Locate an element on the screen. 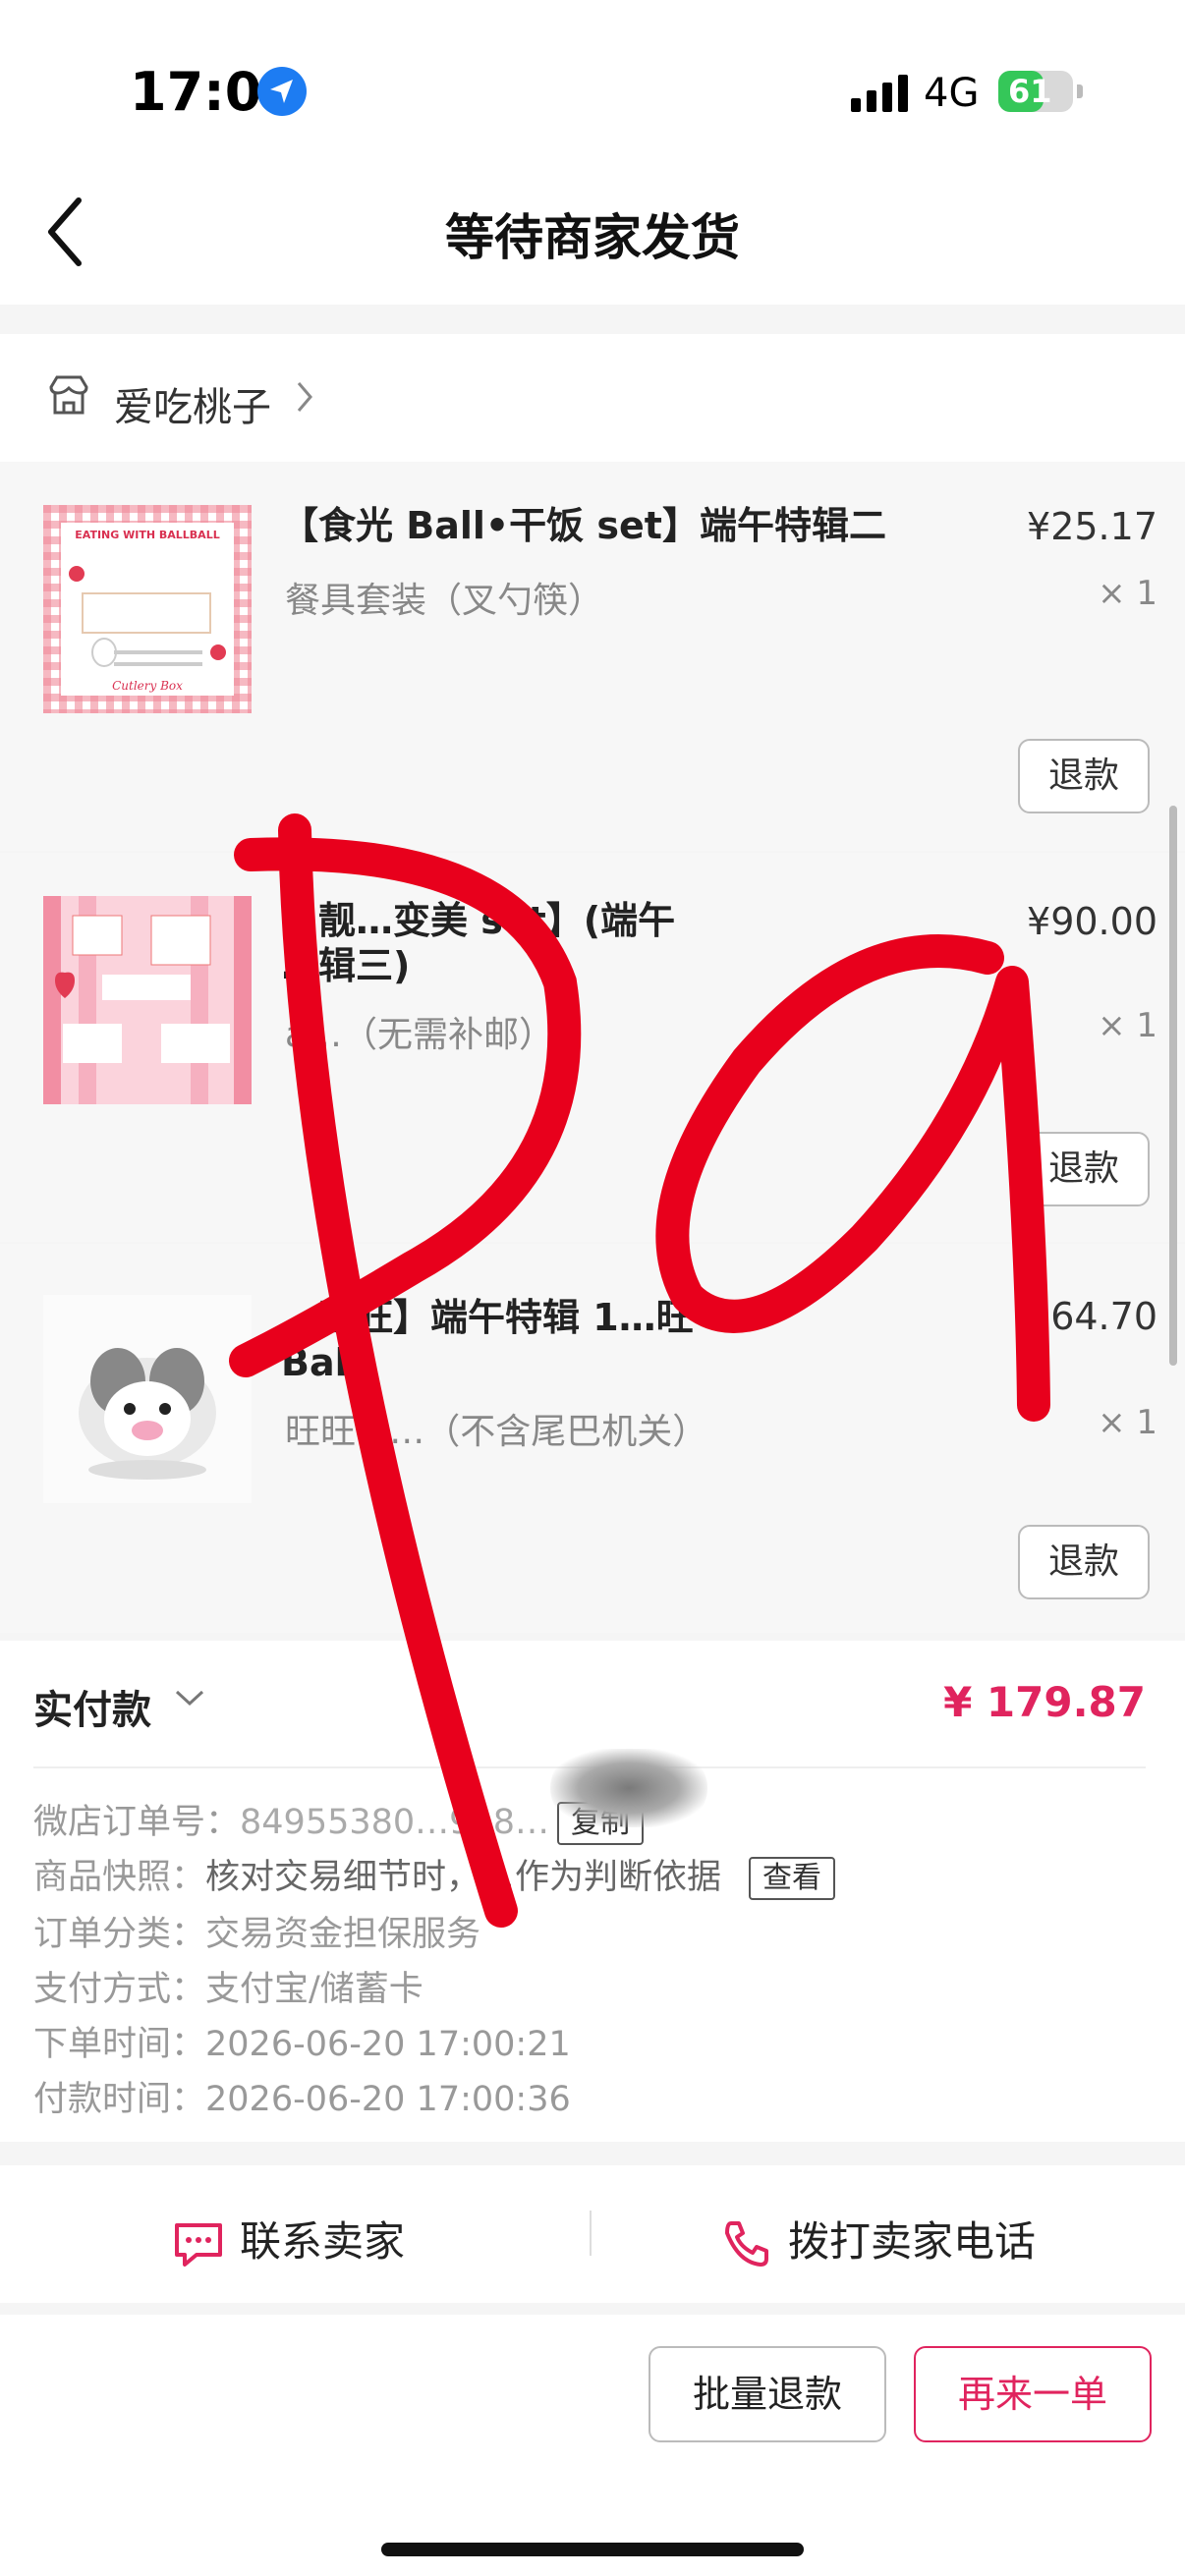 The width and height of the screenshot is (1185, 2576). order-time-row: 下单时间：2026-06-20 17:00:21 is located at coordinates (302, 2041).